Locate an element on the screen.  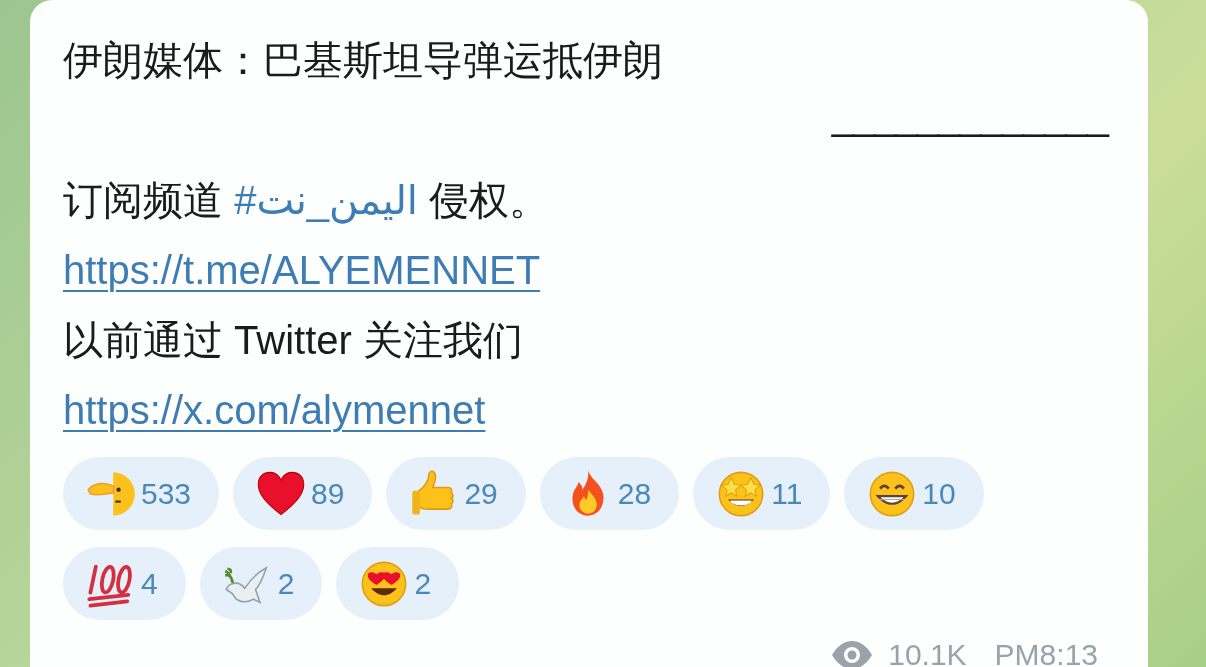
view-count: 10.1K is located at coordinates (927, 652).